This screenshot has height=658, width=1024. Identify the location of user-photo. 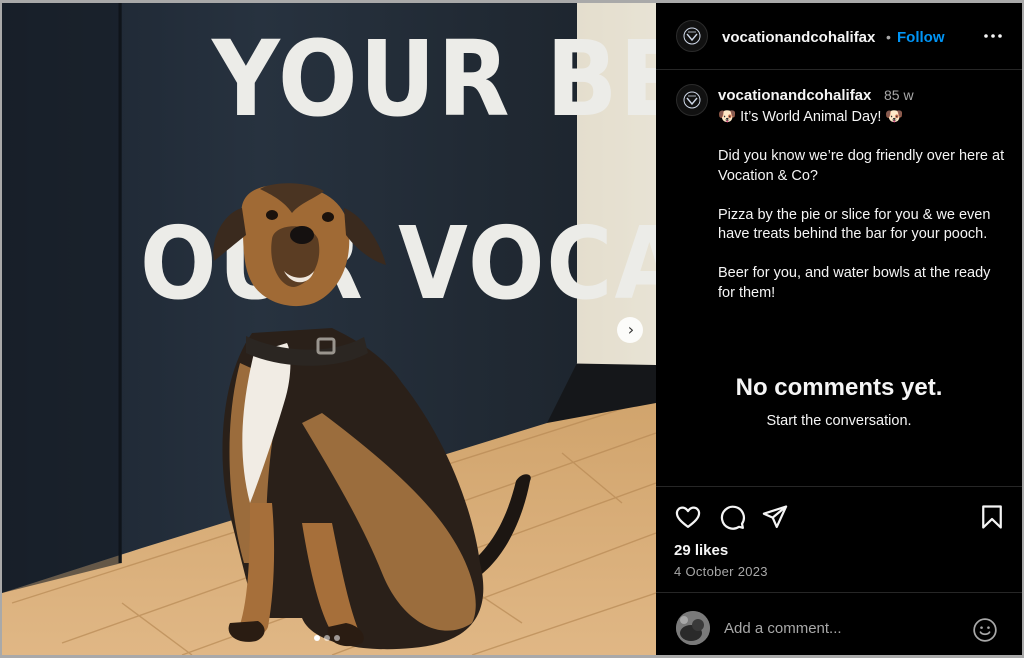
(693, 628).